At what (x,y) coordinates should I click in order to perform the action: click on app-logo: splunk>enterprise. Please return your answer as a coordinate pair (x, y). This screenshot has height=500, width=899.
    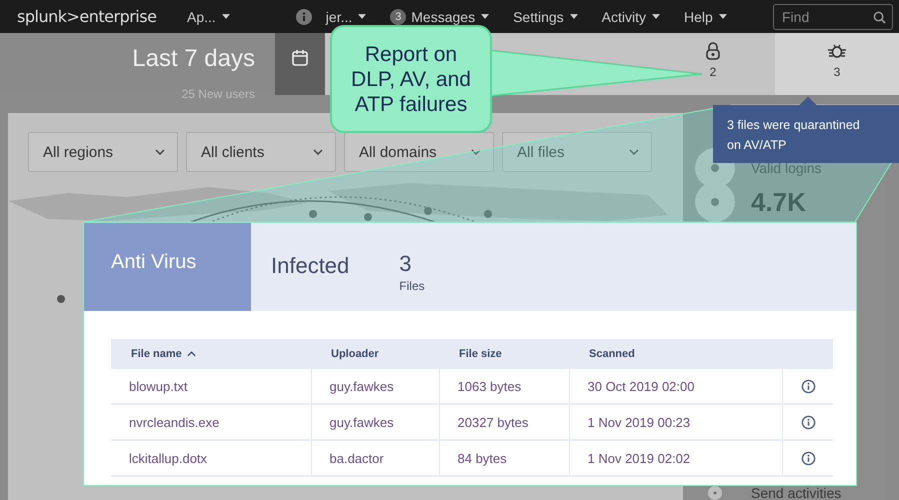
    Looking at the image, I should click on (102, 16).